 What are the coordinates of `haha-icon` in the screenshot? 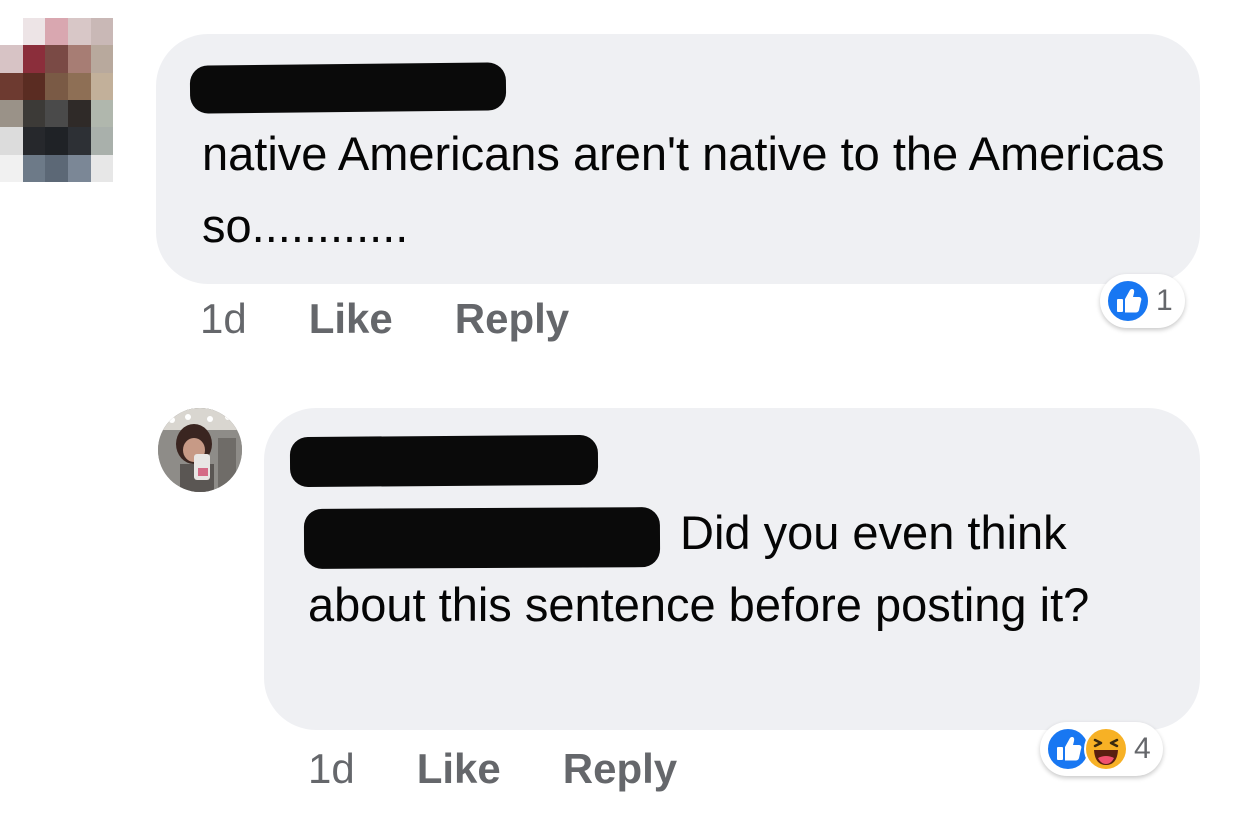 It's located at (1106, 749).